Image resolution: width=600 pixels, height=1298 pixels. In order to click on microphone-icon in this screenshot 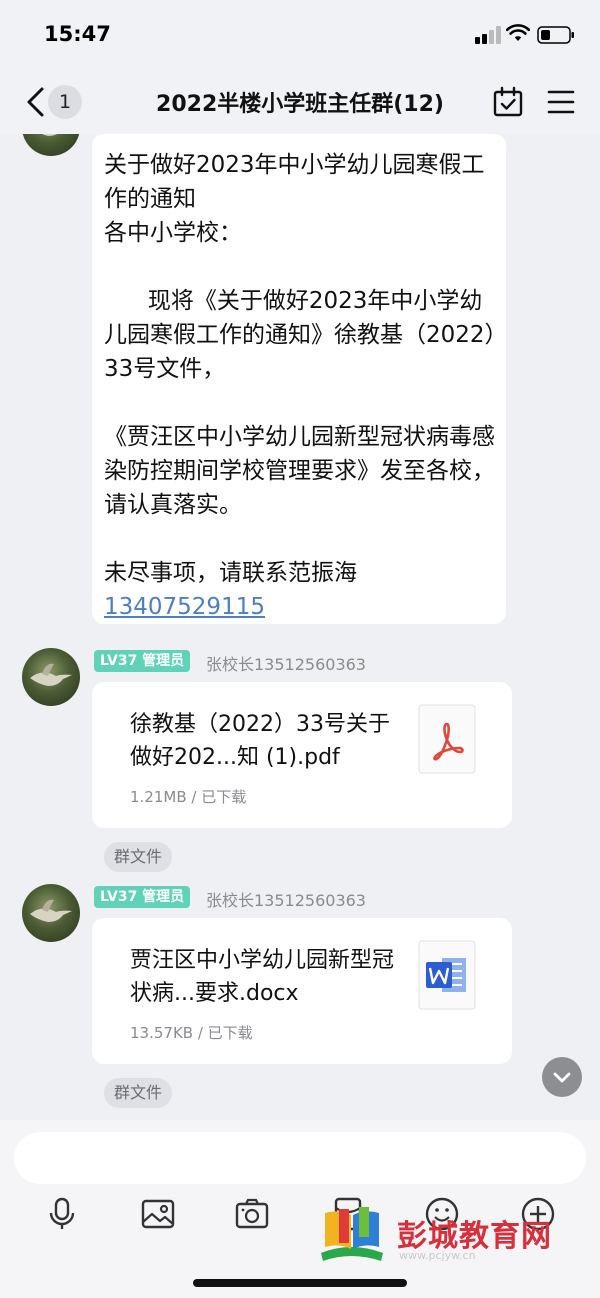, I will do `click(62, 1214)`.